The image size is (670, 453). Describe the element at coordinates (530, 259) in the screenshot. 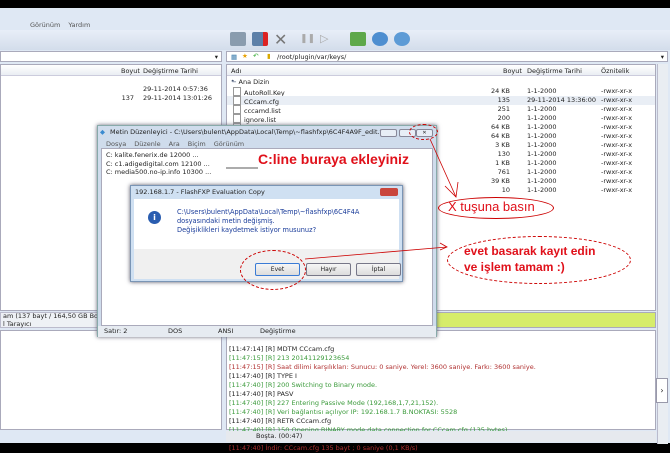

I see `annotation-evet: evet basarak kayıt edin ve işlem tamam :)` at that location.